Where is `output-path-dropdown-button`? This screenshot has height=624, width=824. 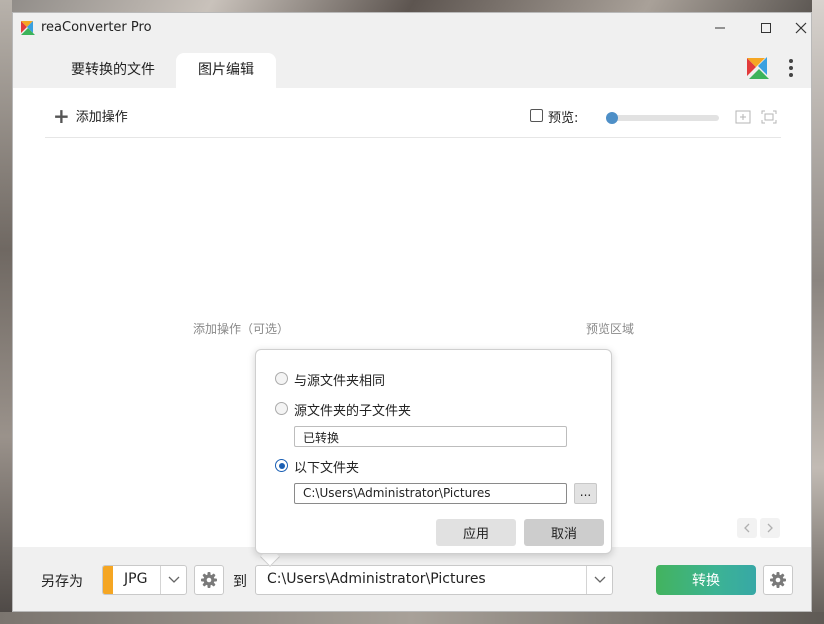 output-path-dropdown-button is located at coordinates (599, 580).